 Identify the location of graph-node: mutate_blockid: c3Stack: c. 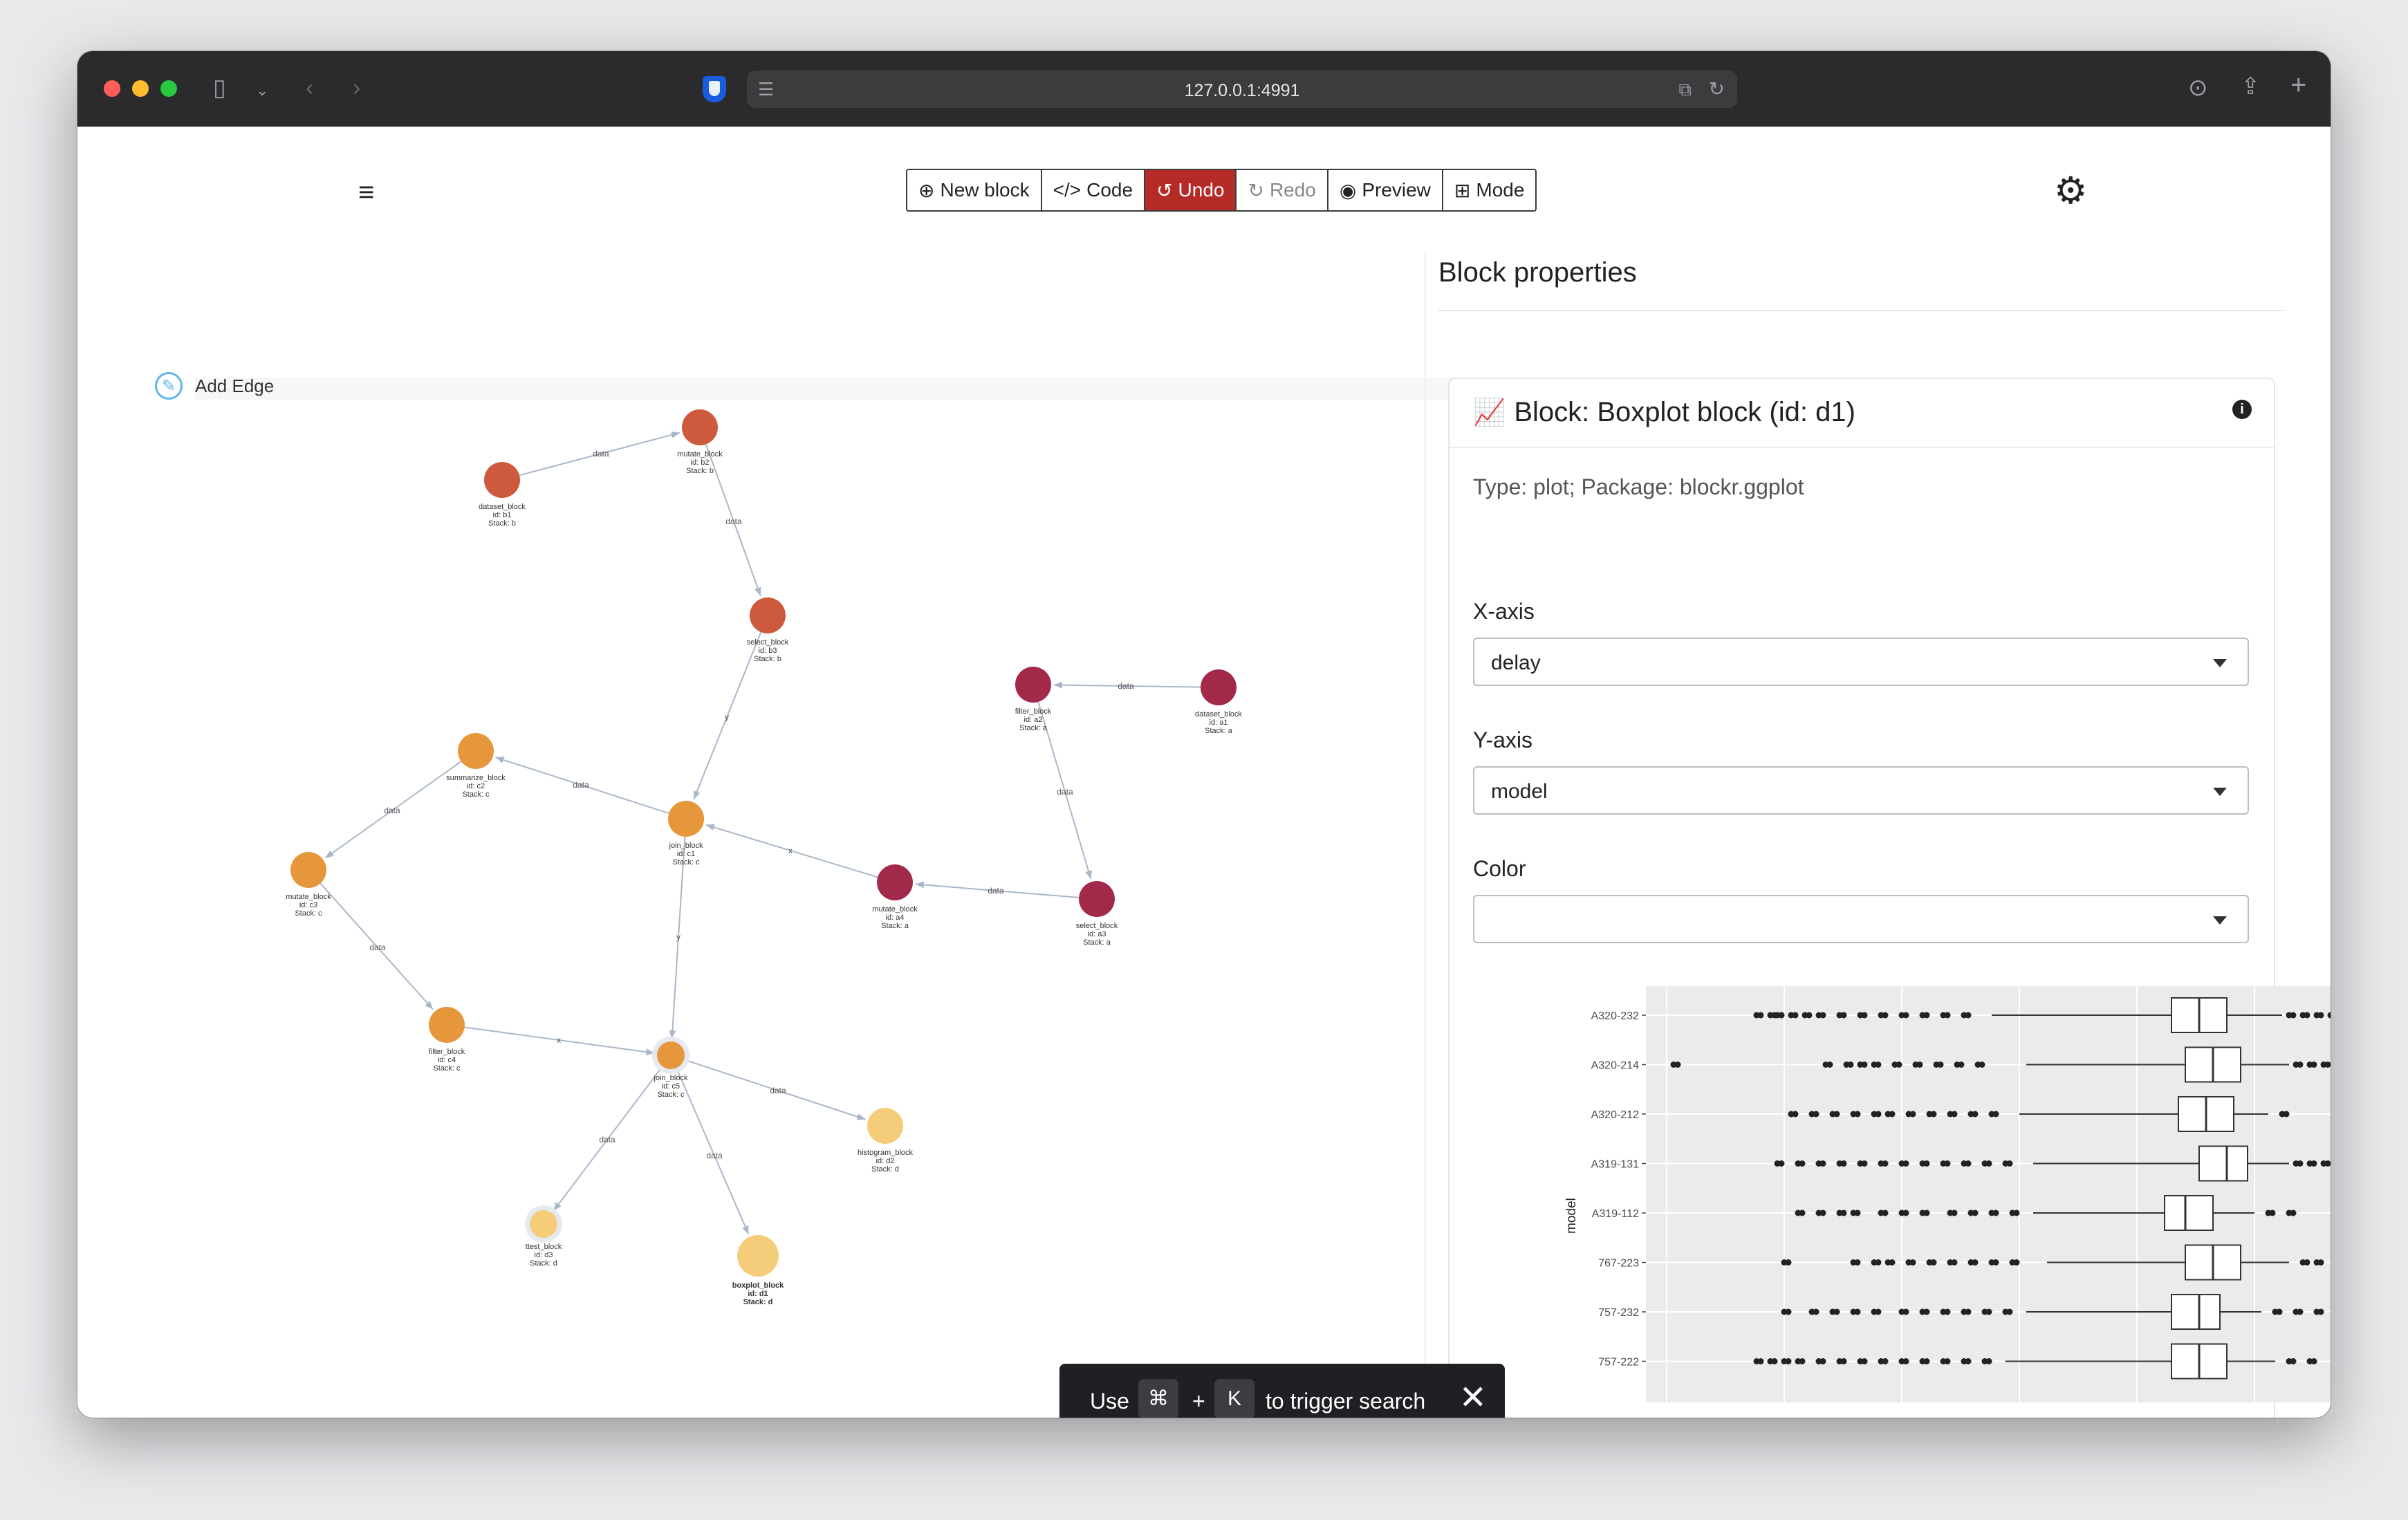
(309, 885).